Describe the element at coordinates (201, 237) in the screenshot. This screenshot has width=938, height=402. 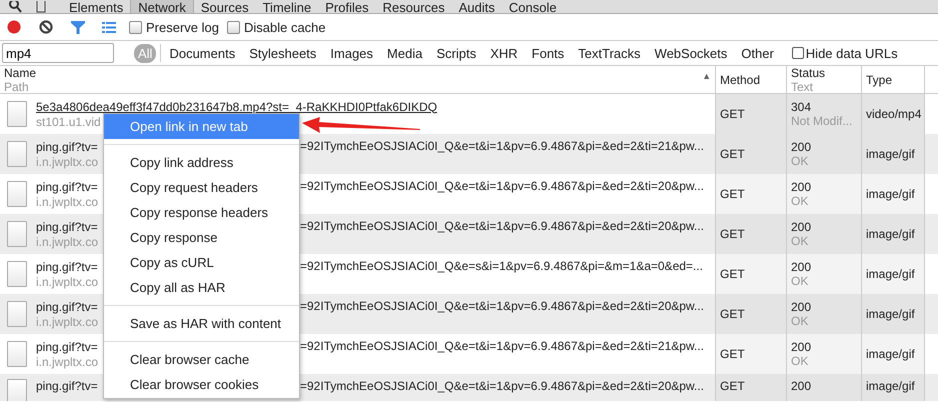
I see `menu-item: Copy response` at that location.